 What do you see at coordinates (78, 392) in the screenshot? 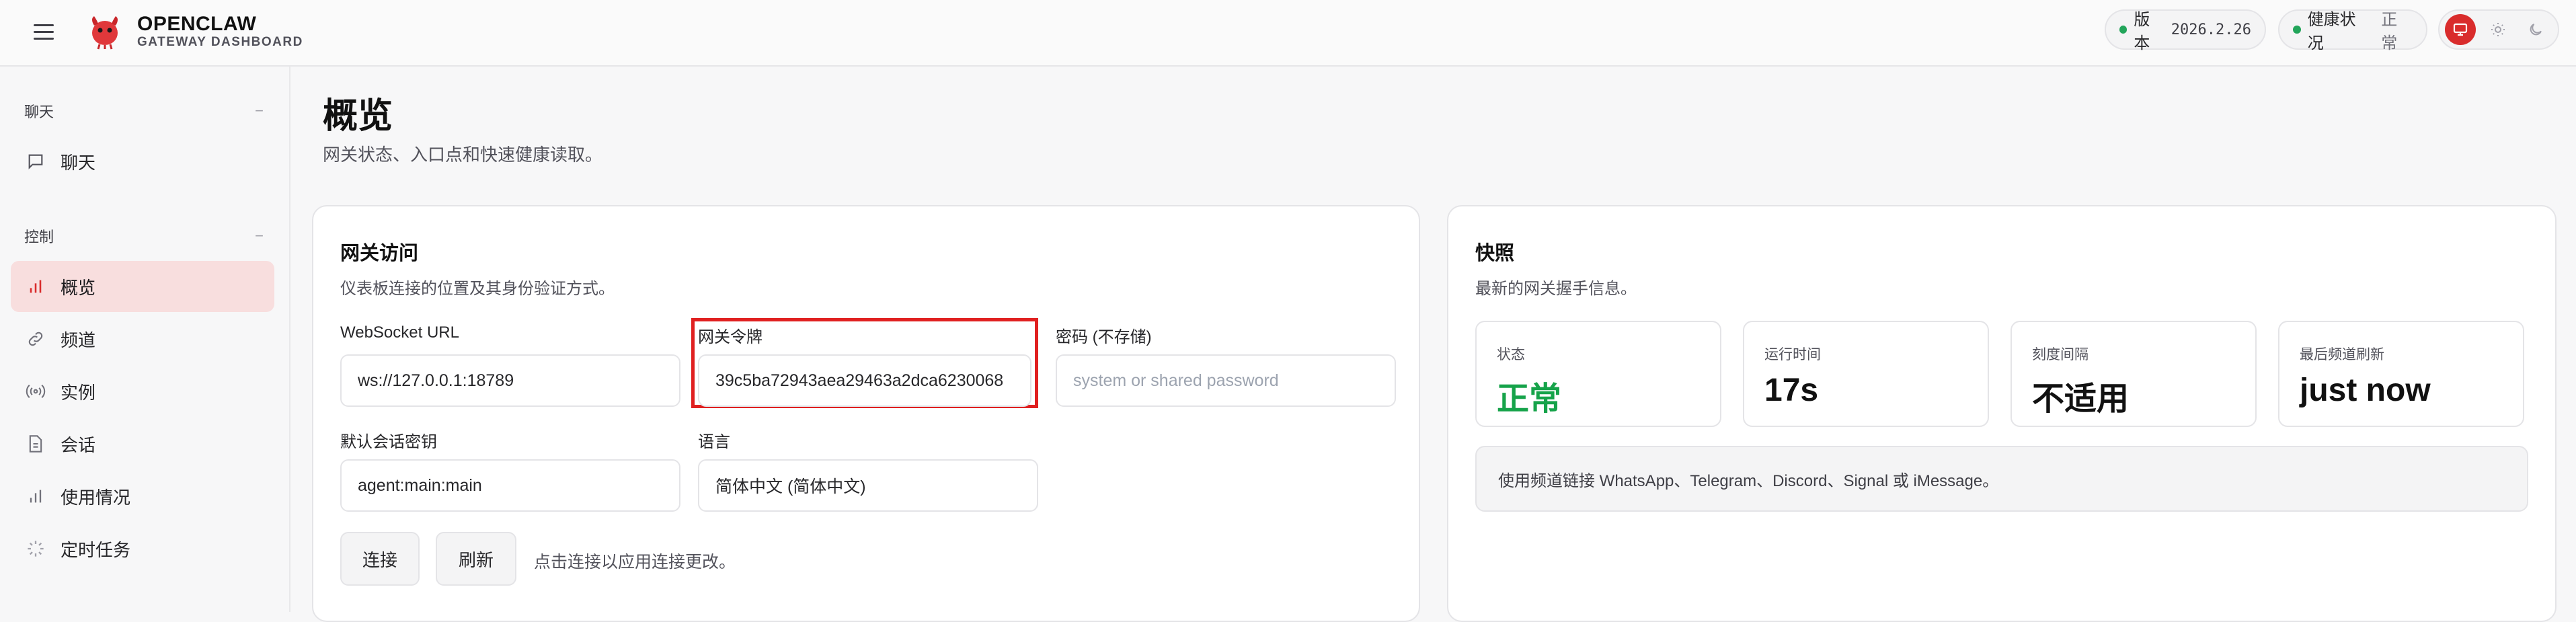
I see `sidebar-item-label: 实例` at bounding box center [78, 392].